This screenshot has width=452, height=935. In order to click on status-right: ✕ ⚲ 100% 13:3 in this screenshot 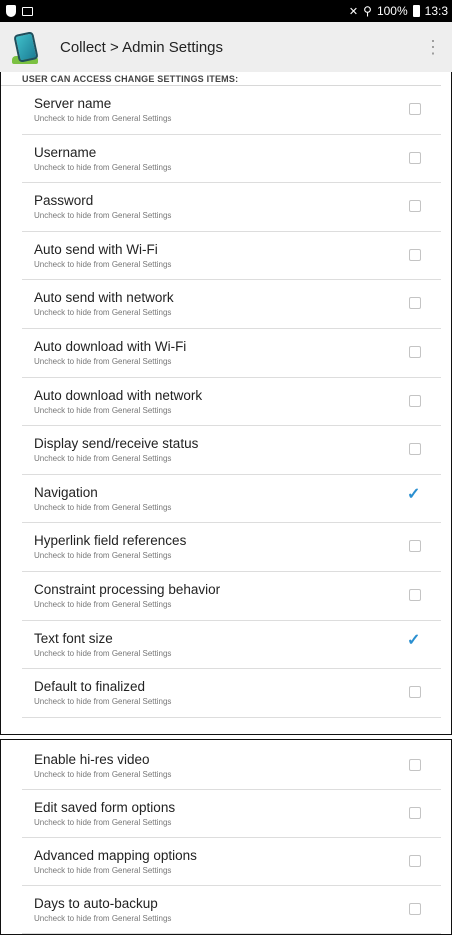, I will do `click(398, 11)`.